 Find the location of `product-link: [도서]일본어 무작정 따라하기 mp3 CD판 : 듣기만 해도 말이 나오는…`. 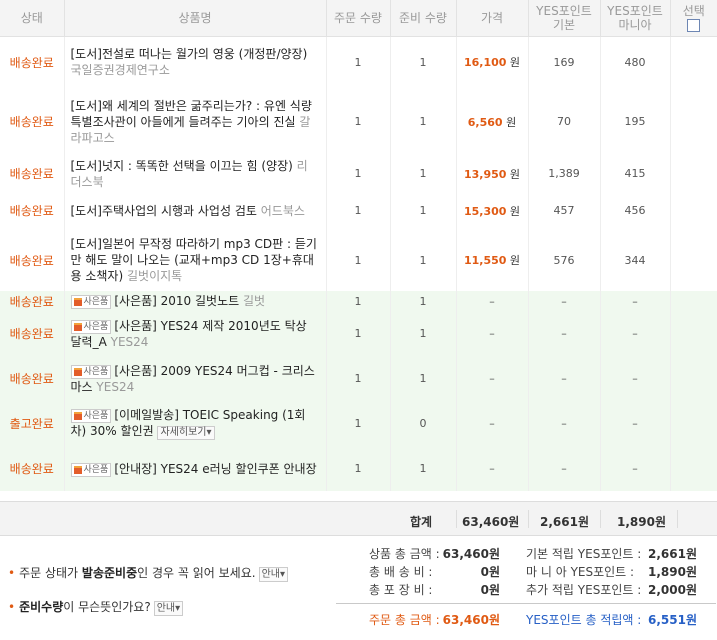

product-link: [도서]일본어 무작정 따라하기 mp3 CD판 : 듣기만 해도 말이 나오는… is located at coordinates (194, 260).